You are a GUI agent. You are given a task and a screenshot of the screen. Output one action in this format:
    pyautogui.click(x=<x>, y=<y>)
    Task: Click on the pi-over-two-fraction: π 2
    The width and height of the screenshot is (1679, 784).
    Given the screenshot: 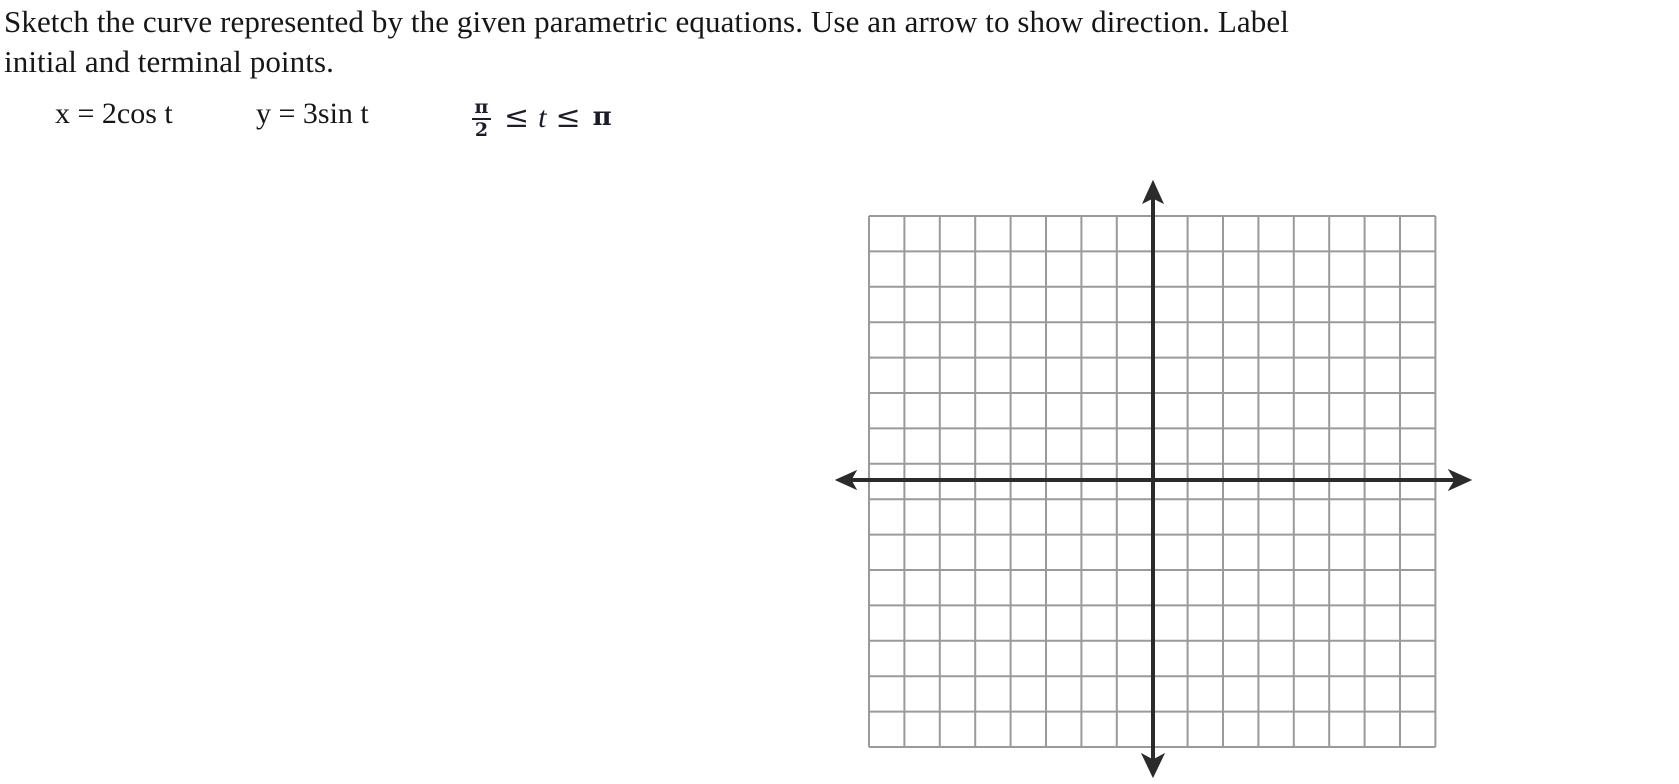 What is the action you would take?
    pyautogui.click(x=481, y=119)
    